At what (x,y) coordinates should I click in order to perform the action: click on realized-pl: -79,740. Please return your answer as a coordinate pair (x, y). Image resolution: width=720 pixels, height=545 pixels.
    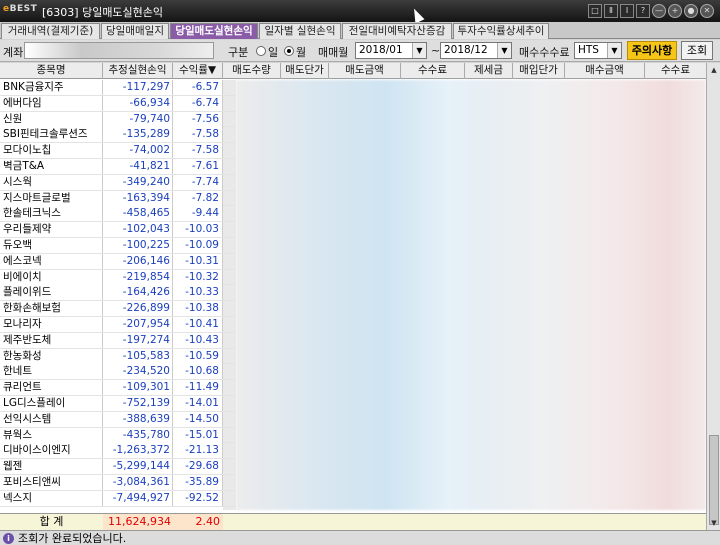
    Looking at the image, I should click on (138, 119).